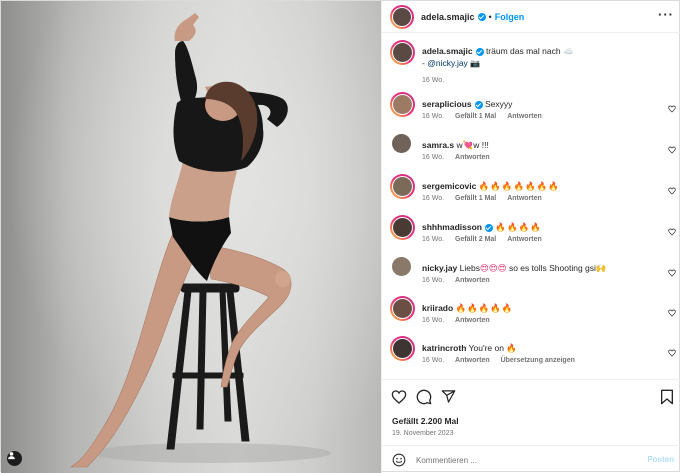 This screenshot has width=680, height=473. What do you see at coordinates (469, 268) in the screenshot?
I see `comment-text-a: Liebs` at bounding box center [469, 268].